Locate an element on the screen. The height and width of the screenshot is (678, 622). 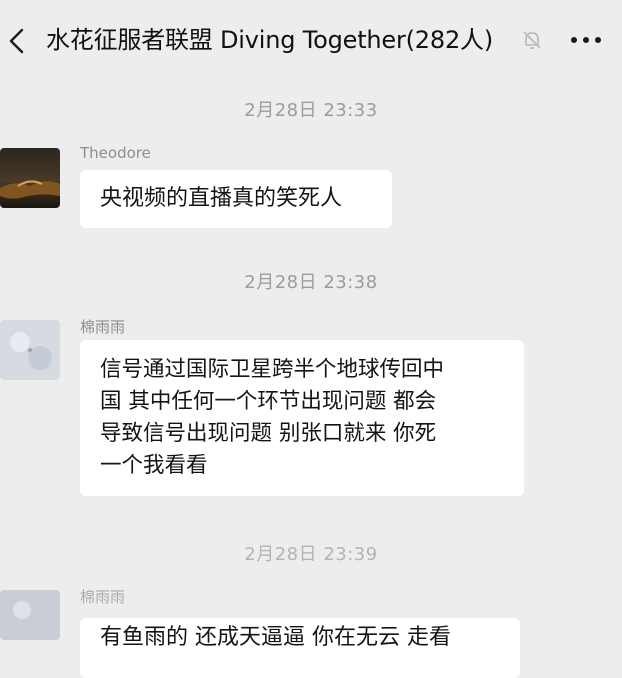
sender-name: Theodore is located at coordinates (115, 153).